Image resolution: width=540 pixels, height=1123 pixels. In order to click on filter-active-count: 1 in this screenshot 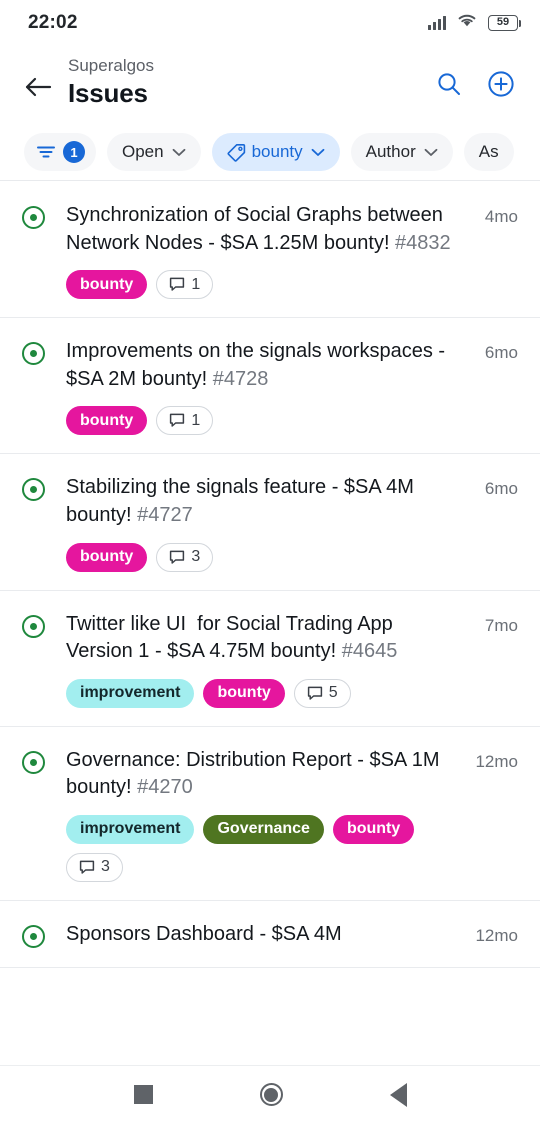, I will do `click(74, 152)`.